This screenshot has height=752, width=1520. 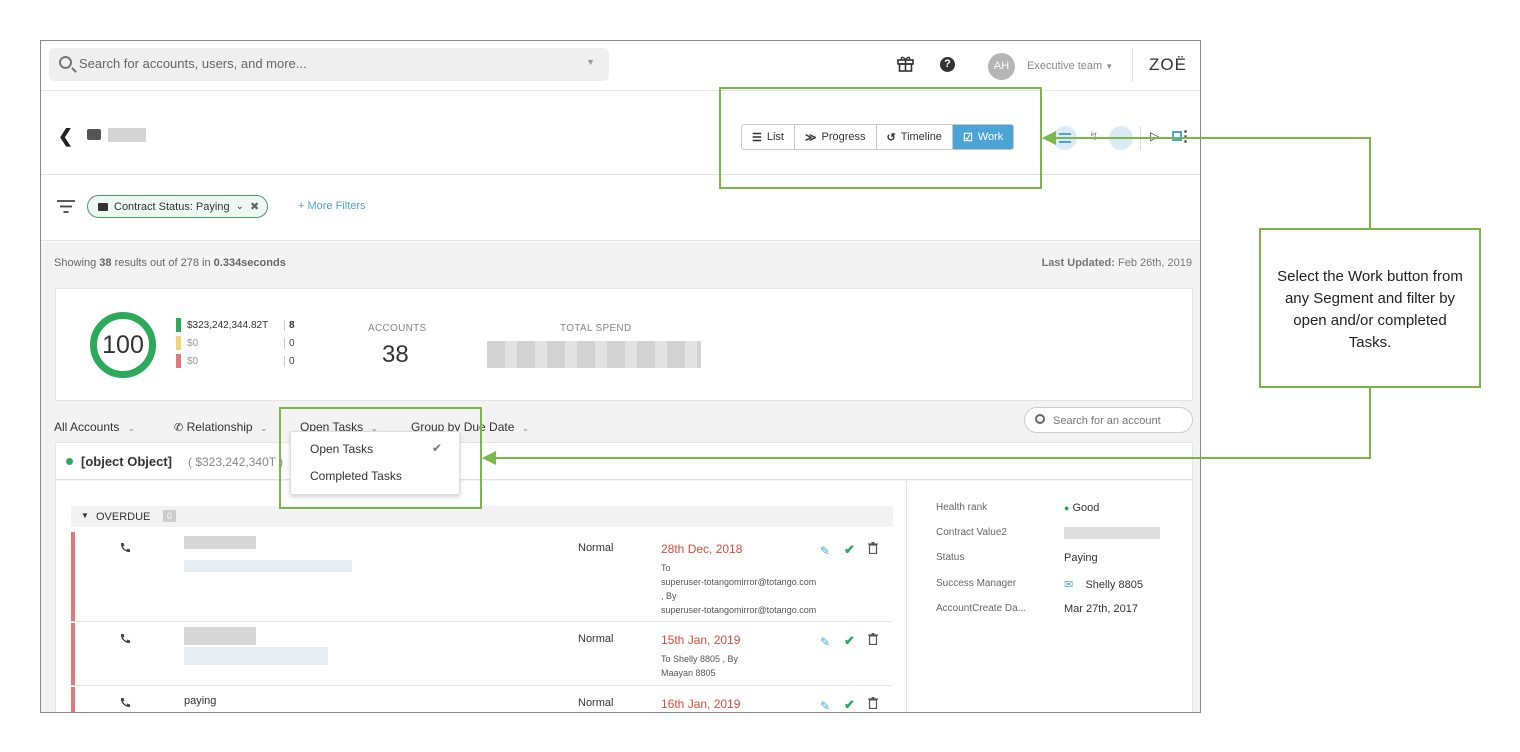 I want to click on detail-label: Health rank, so click(x=962, y=507).